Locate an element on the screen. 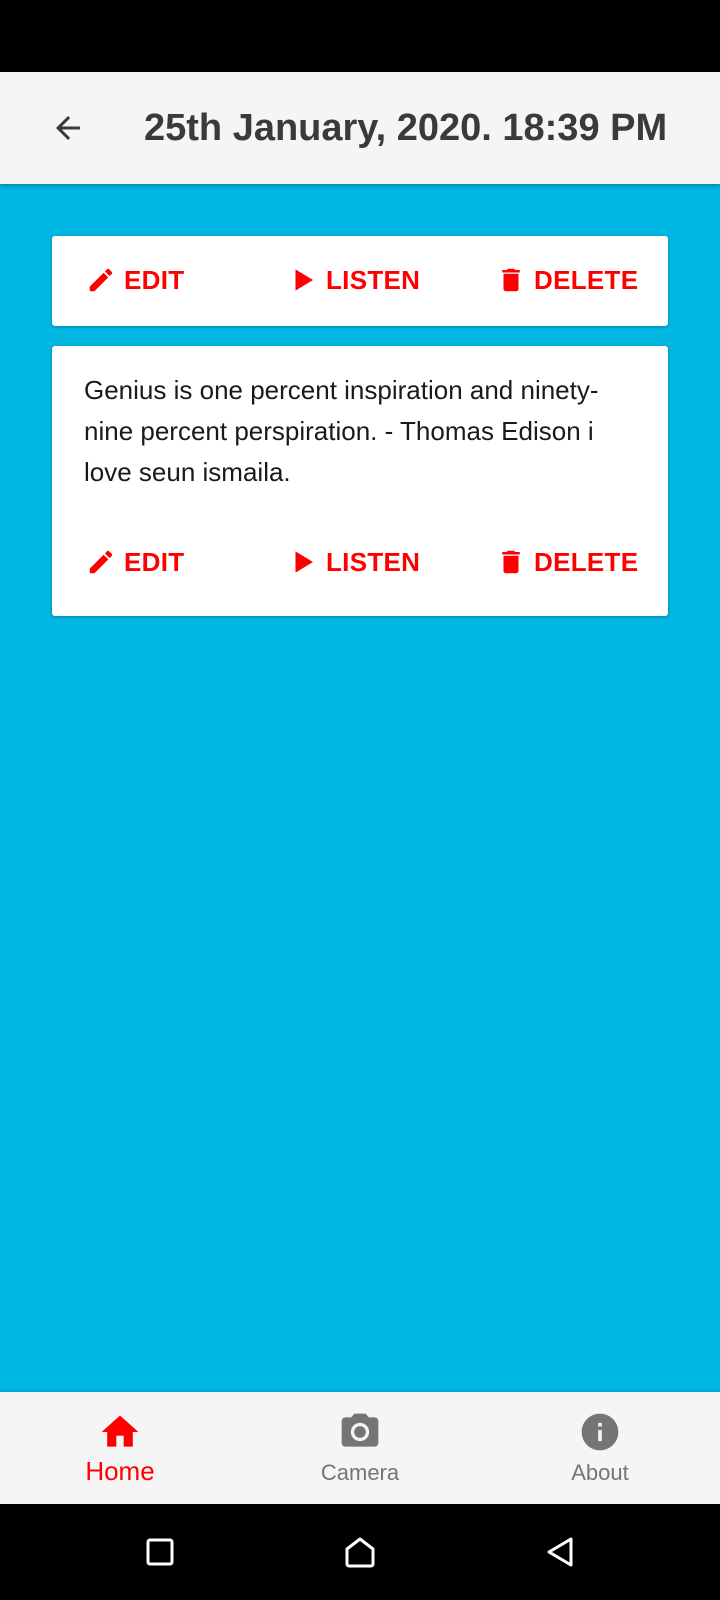  system-back-button is located at coordinates (560, 1552).